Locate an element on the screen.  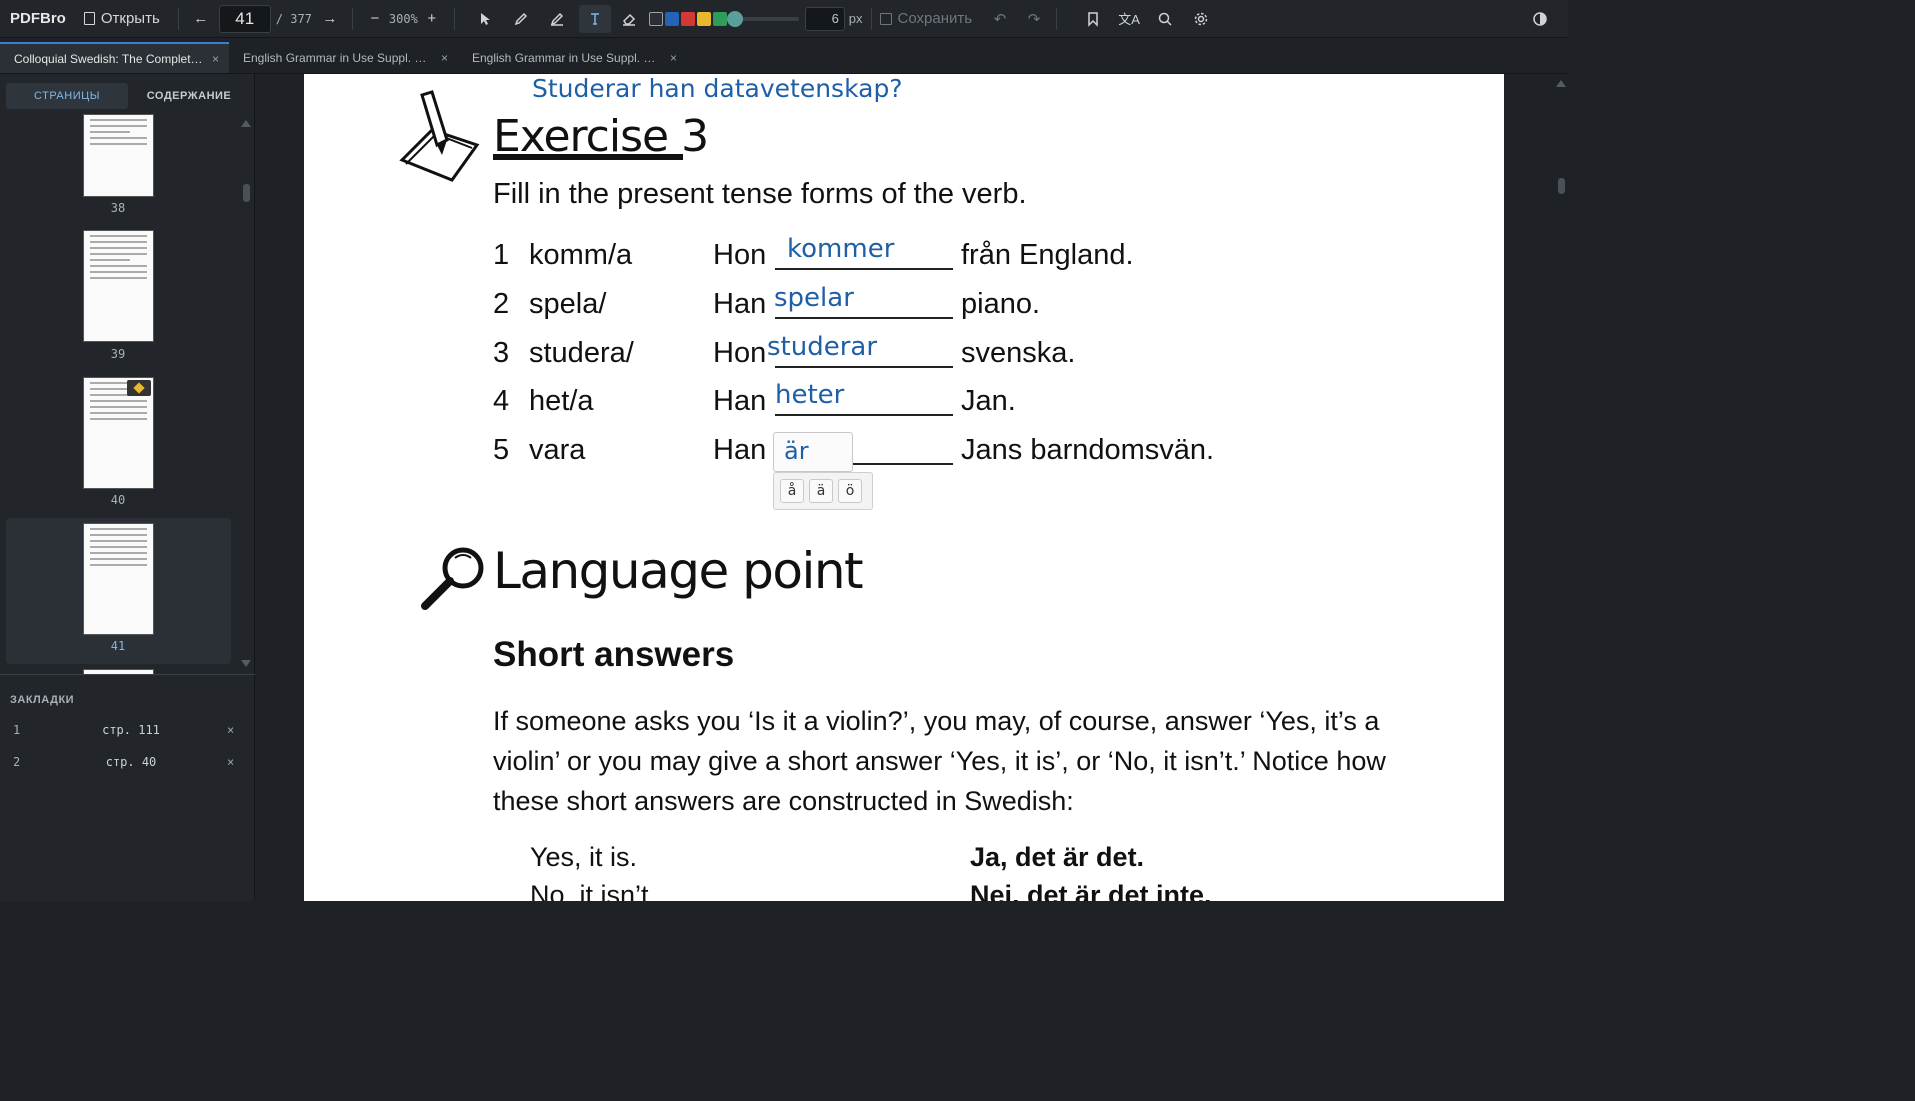
save-button: Сохранить is located at coordinates (925, 18).